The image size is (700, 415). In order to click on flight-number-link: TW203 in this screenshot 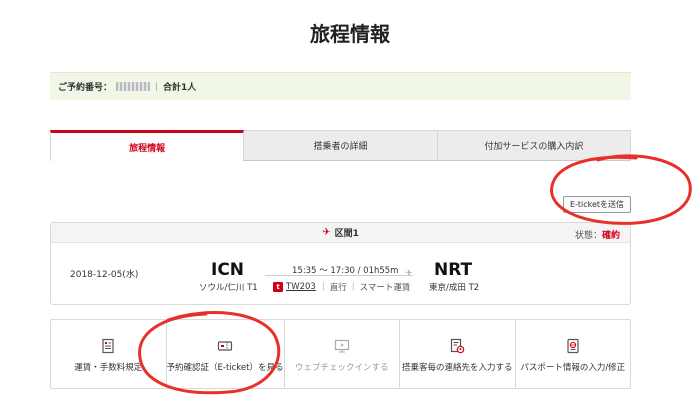, I will do `click(301, 287)`.